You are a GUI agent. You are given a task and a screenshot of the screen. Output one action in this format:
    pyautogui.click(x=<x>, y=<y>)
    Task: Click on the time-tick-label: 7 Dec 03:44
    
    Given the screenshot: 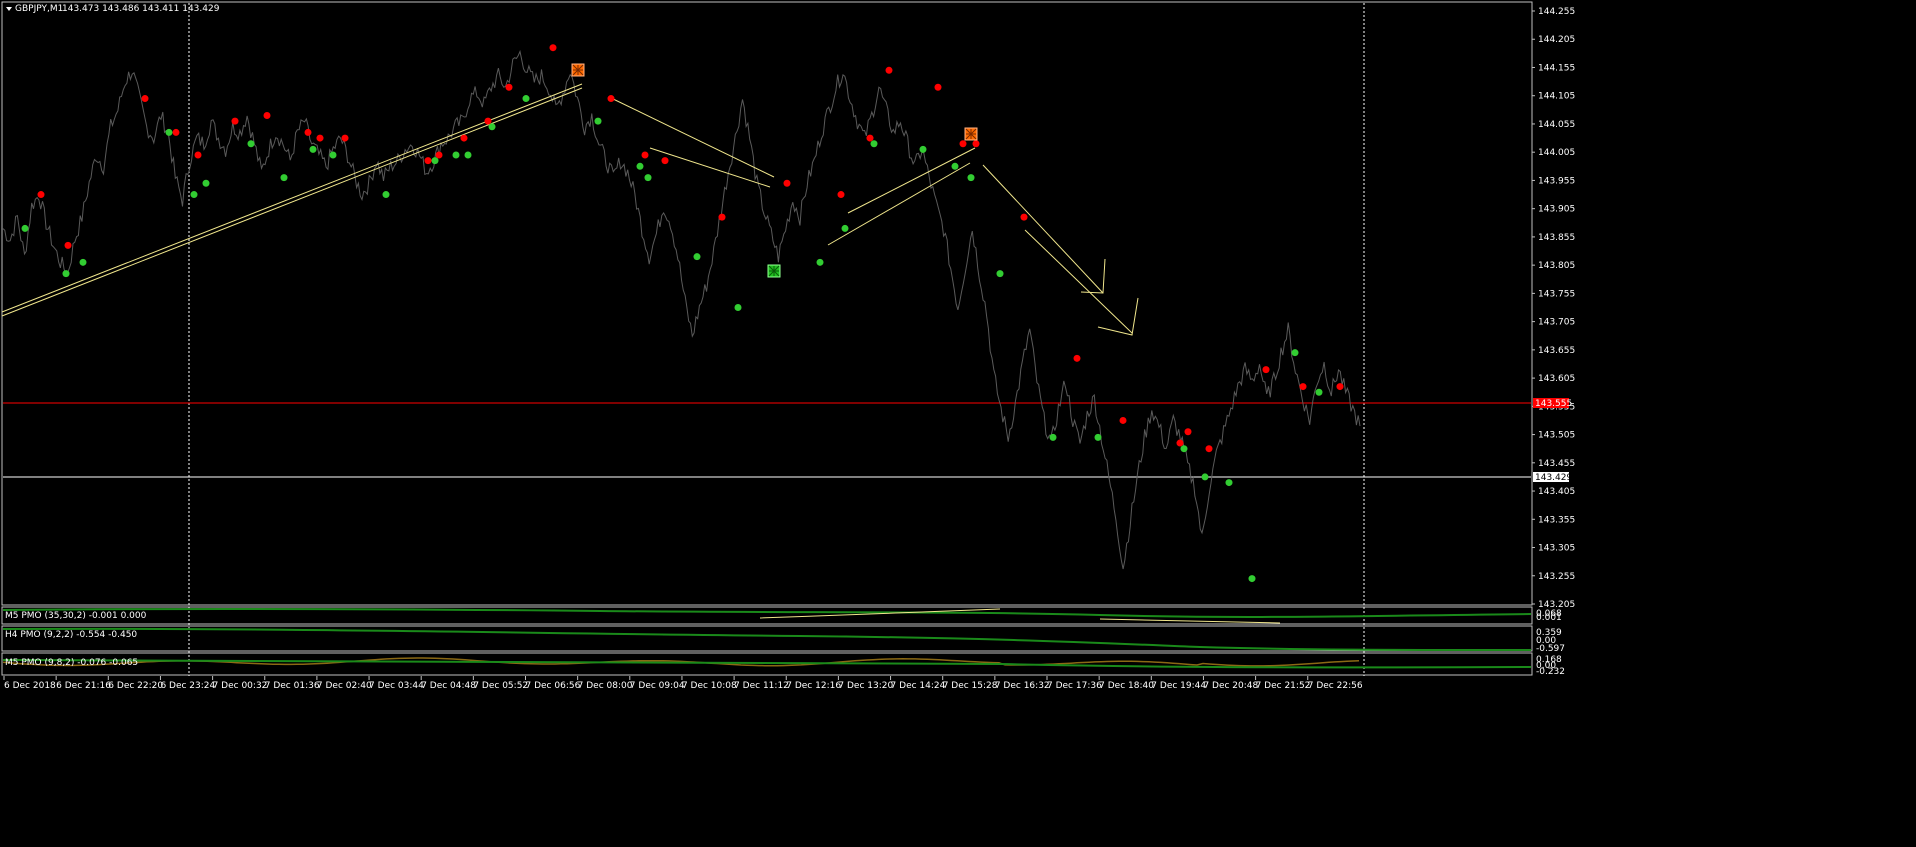 What is the action you would take?
    pyautogui.click(x=396, y=686)
    